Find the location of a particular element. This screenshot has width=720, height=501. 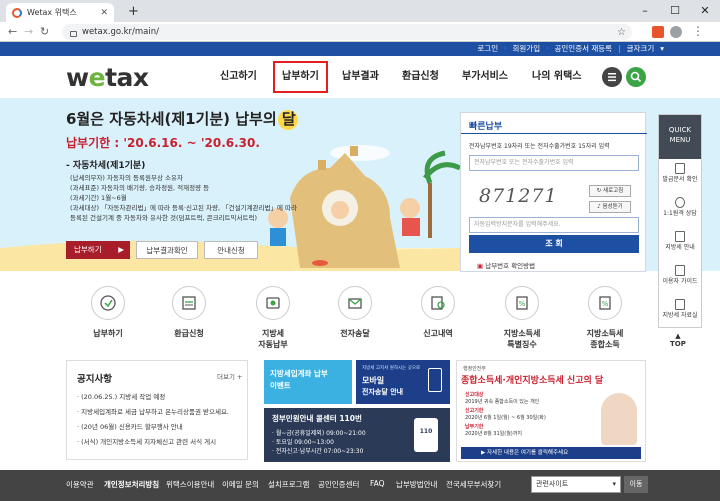

menu-pay: 납부하기 is located at coordinates (300, 77).